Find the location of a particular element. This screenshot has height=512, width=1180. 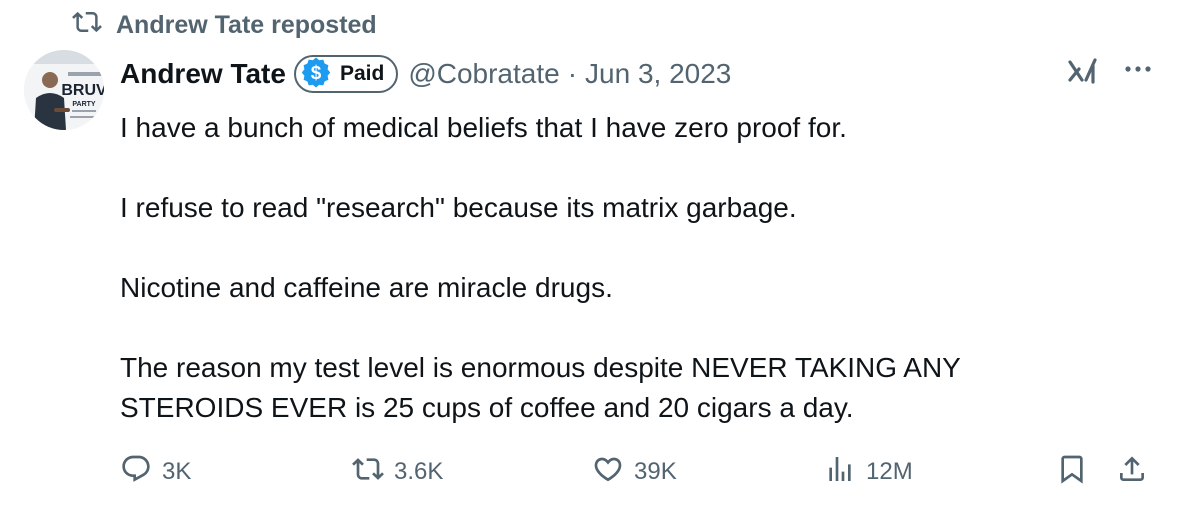

bookmark-icon is located at coordinates (1072, 472).